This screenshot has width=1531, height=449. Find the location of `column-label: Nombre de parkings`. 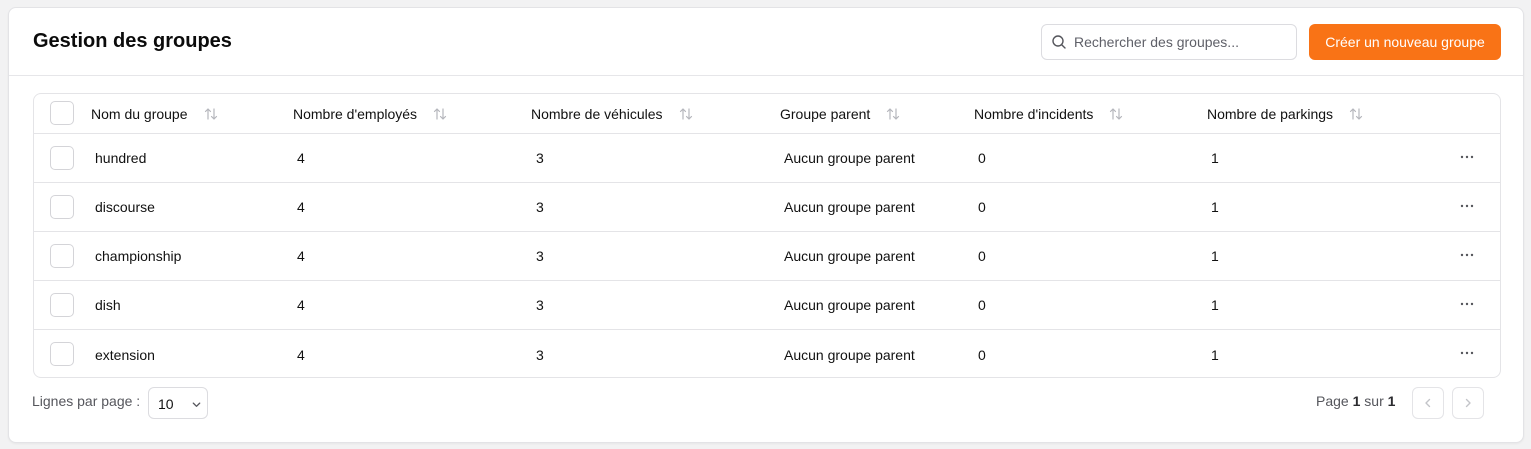

column-label: Nombre de parkings is located at coordinates (1270, 113).